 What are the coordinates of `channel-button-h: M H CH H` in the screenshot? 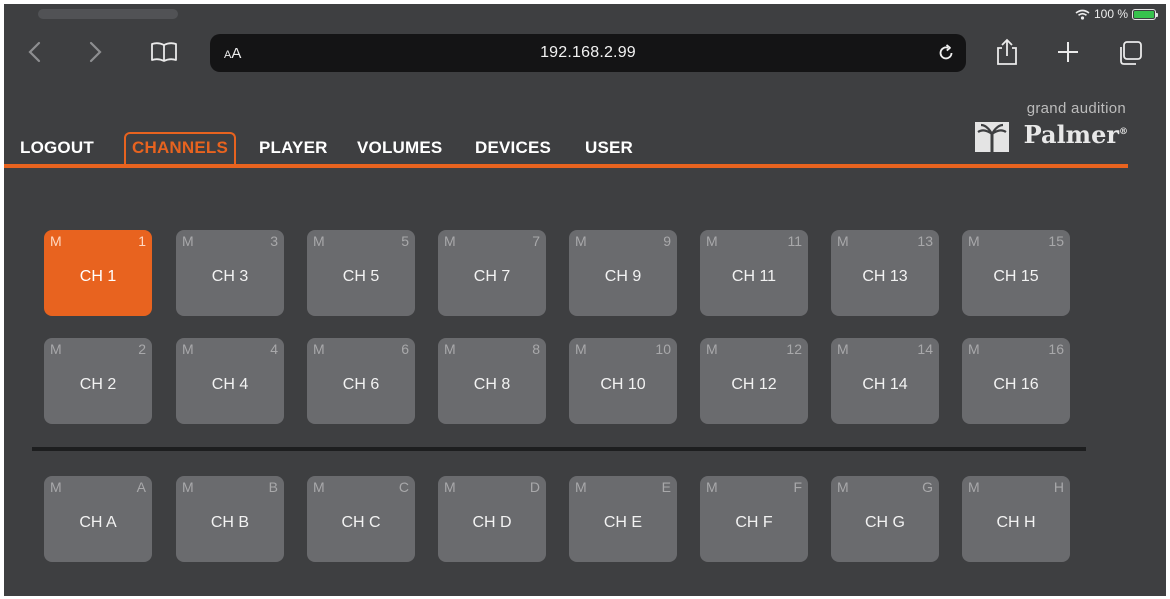 It's located at (1016, 519).